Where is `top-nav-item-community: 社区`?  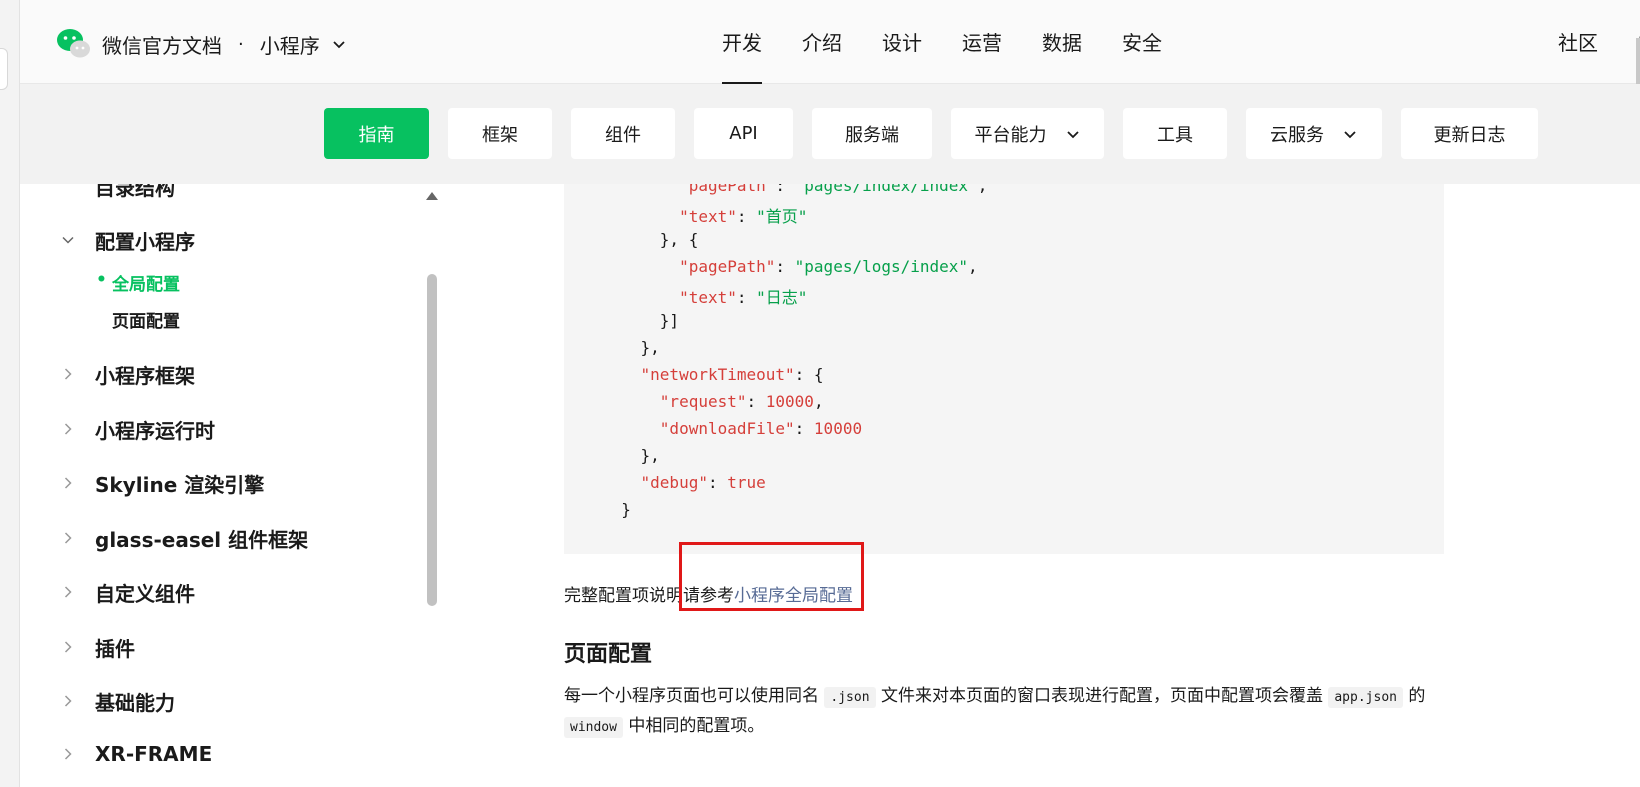 top-nav-item-community: 社区 is located at coordinates (1578, 42).